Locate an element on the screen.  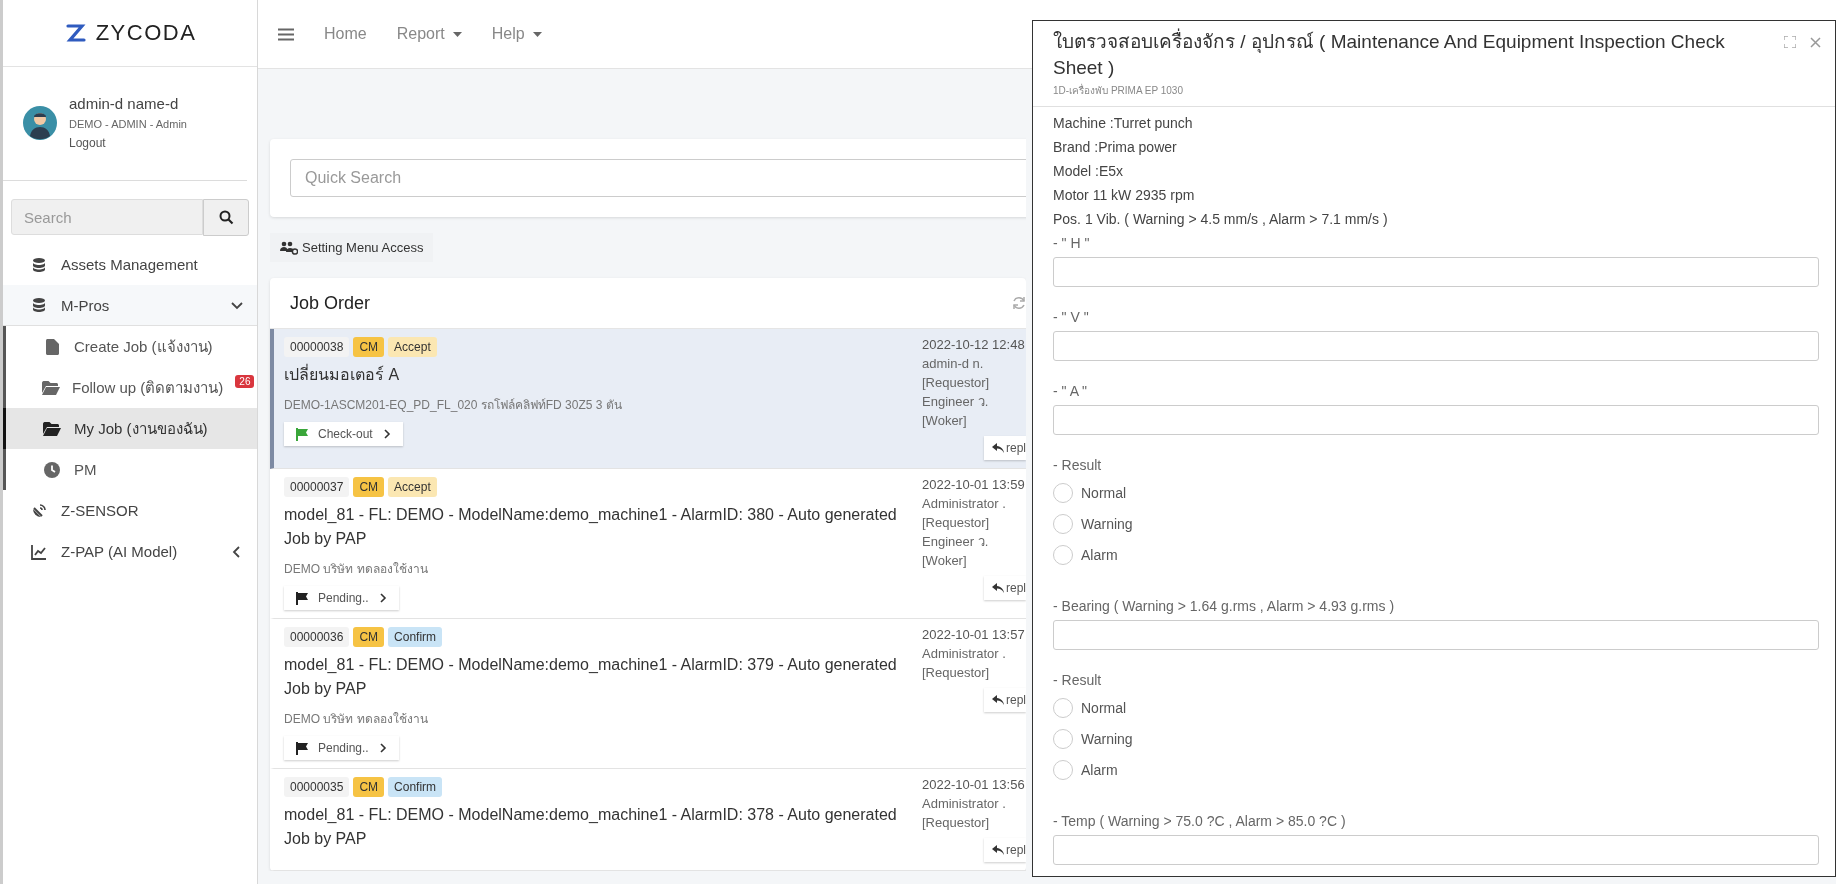
search-button is located at coordinates (226, 217).